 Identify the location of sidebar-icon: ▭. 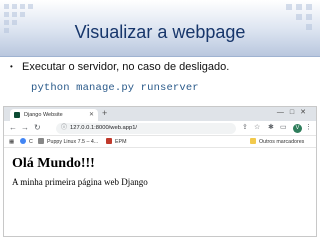
(283, 127).